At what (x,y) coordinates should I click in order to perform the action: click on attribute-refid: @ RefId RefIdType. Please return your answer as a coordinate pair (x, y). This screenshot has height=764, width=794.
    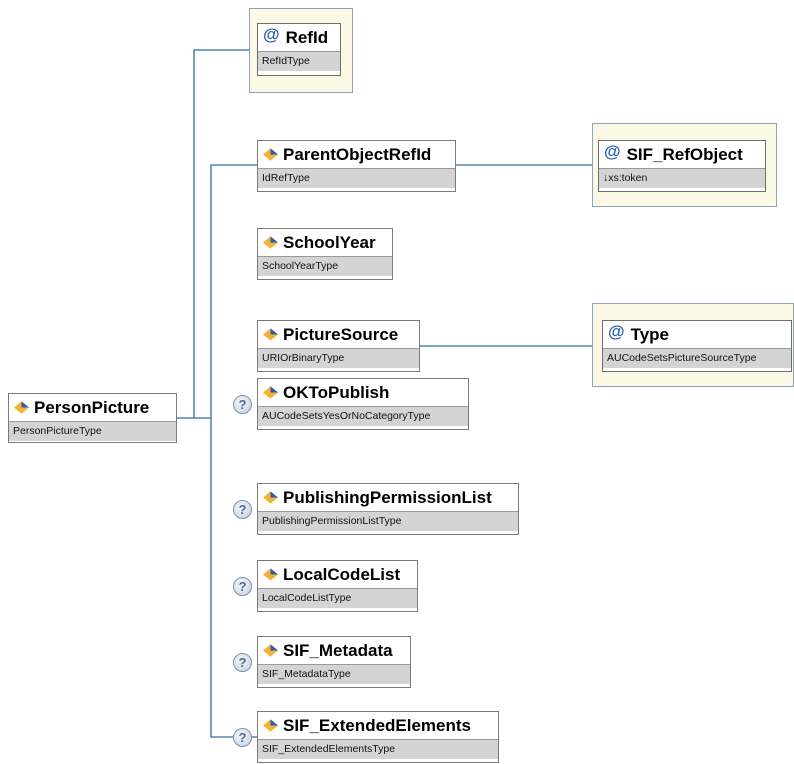
    Looking at the image, I should click on (299, 49).